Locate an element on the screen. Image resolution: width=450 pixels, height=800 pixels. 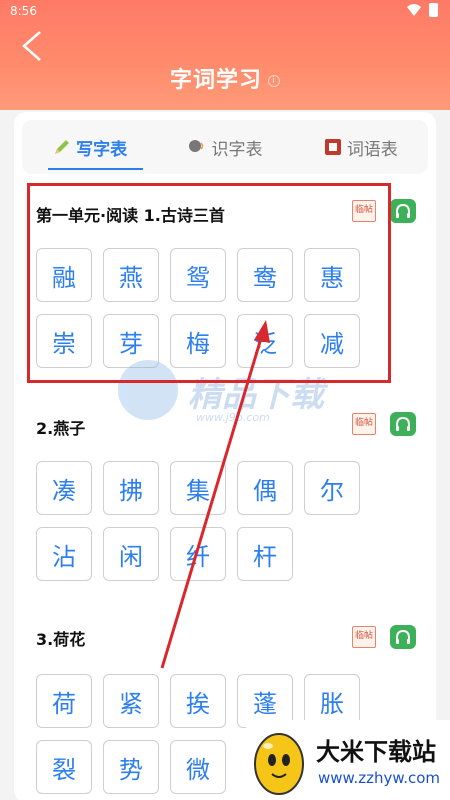
lesson-title: 3.荷花 is located at coordinates (61, 639).